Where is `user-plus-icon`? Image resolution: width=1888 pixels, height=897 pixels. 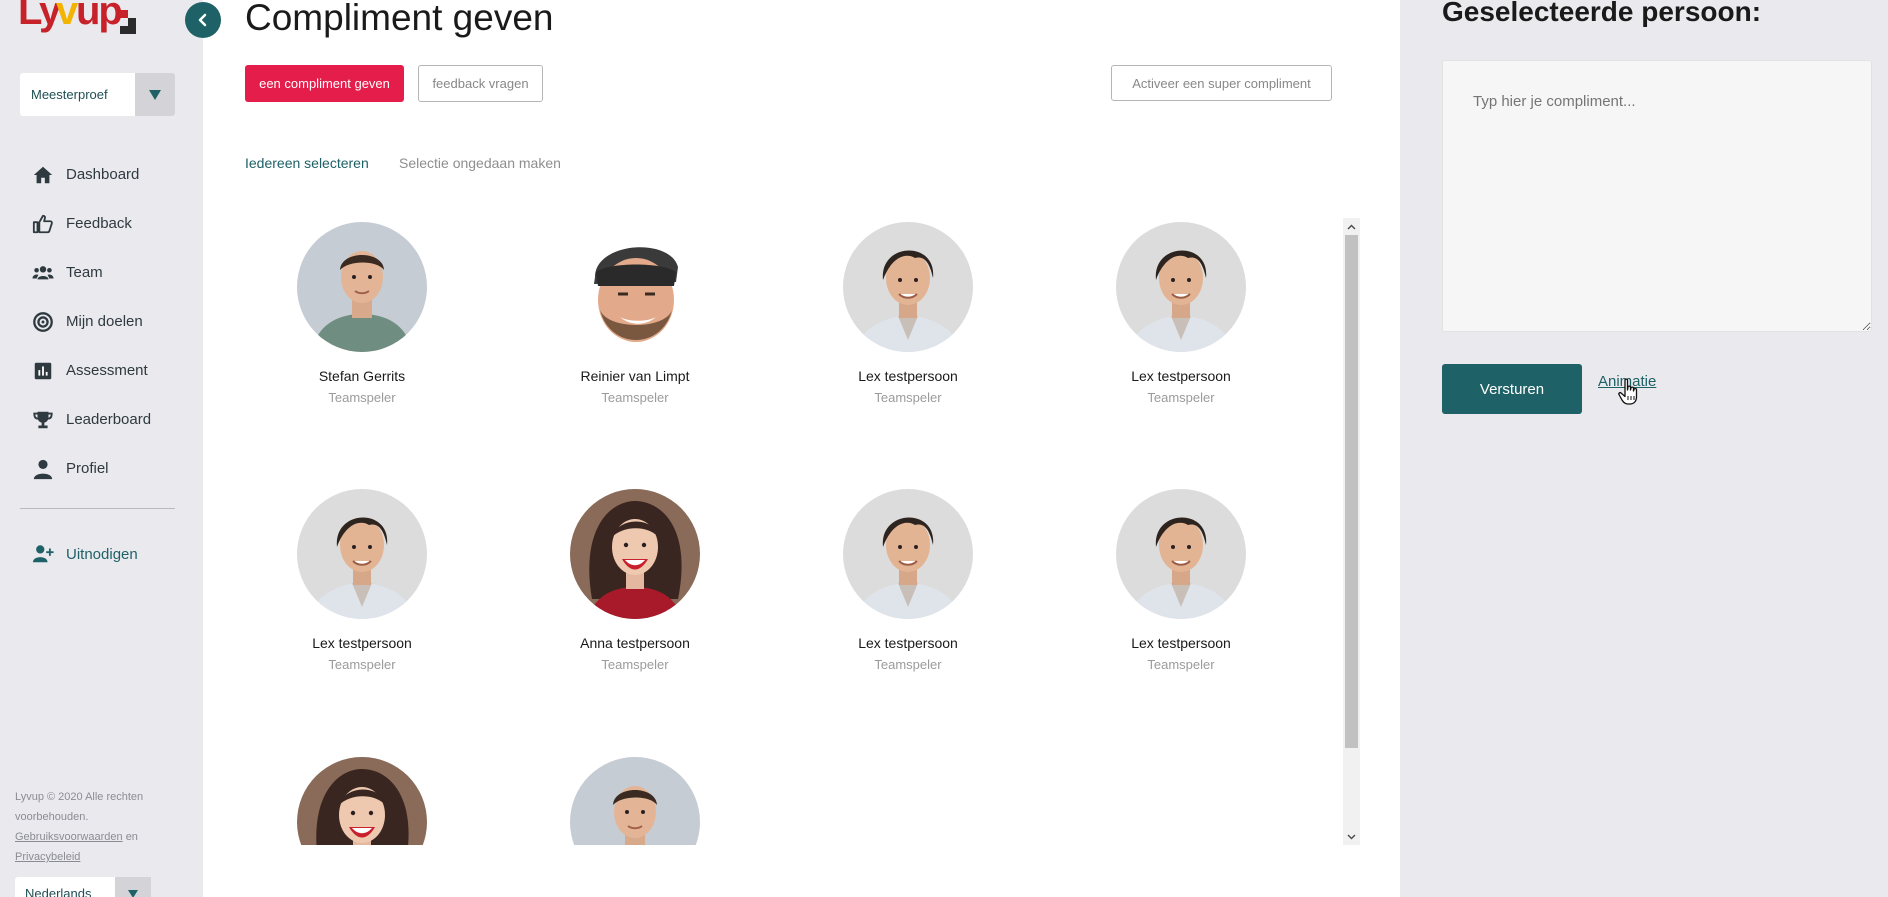 user-plus-icon is located at coordinates (43, 554).